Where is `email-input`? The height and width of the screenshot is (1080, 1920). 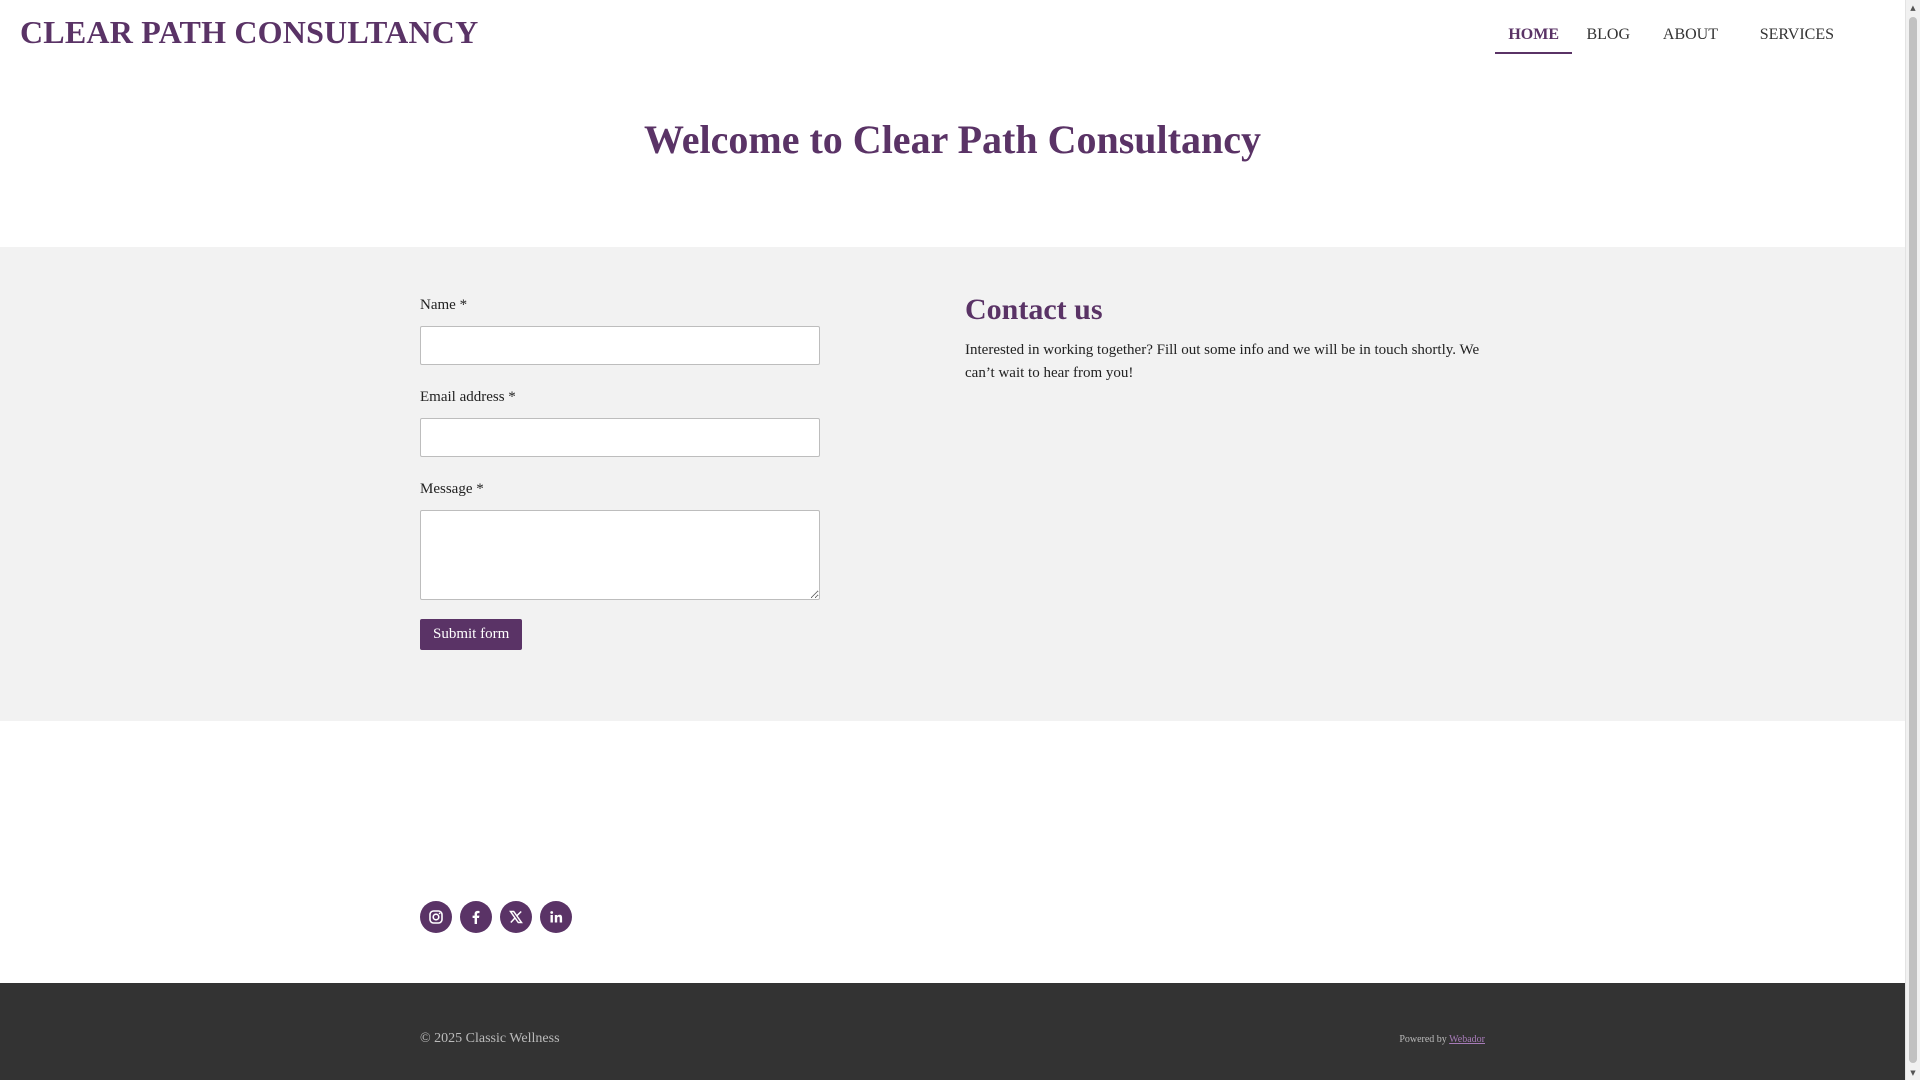 email-input is located at coordinates (620, 437).